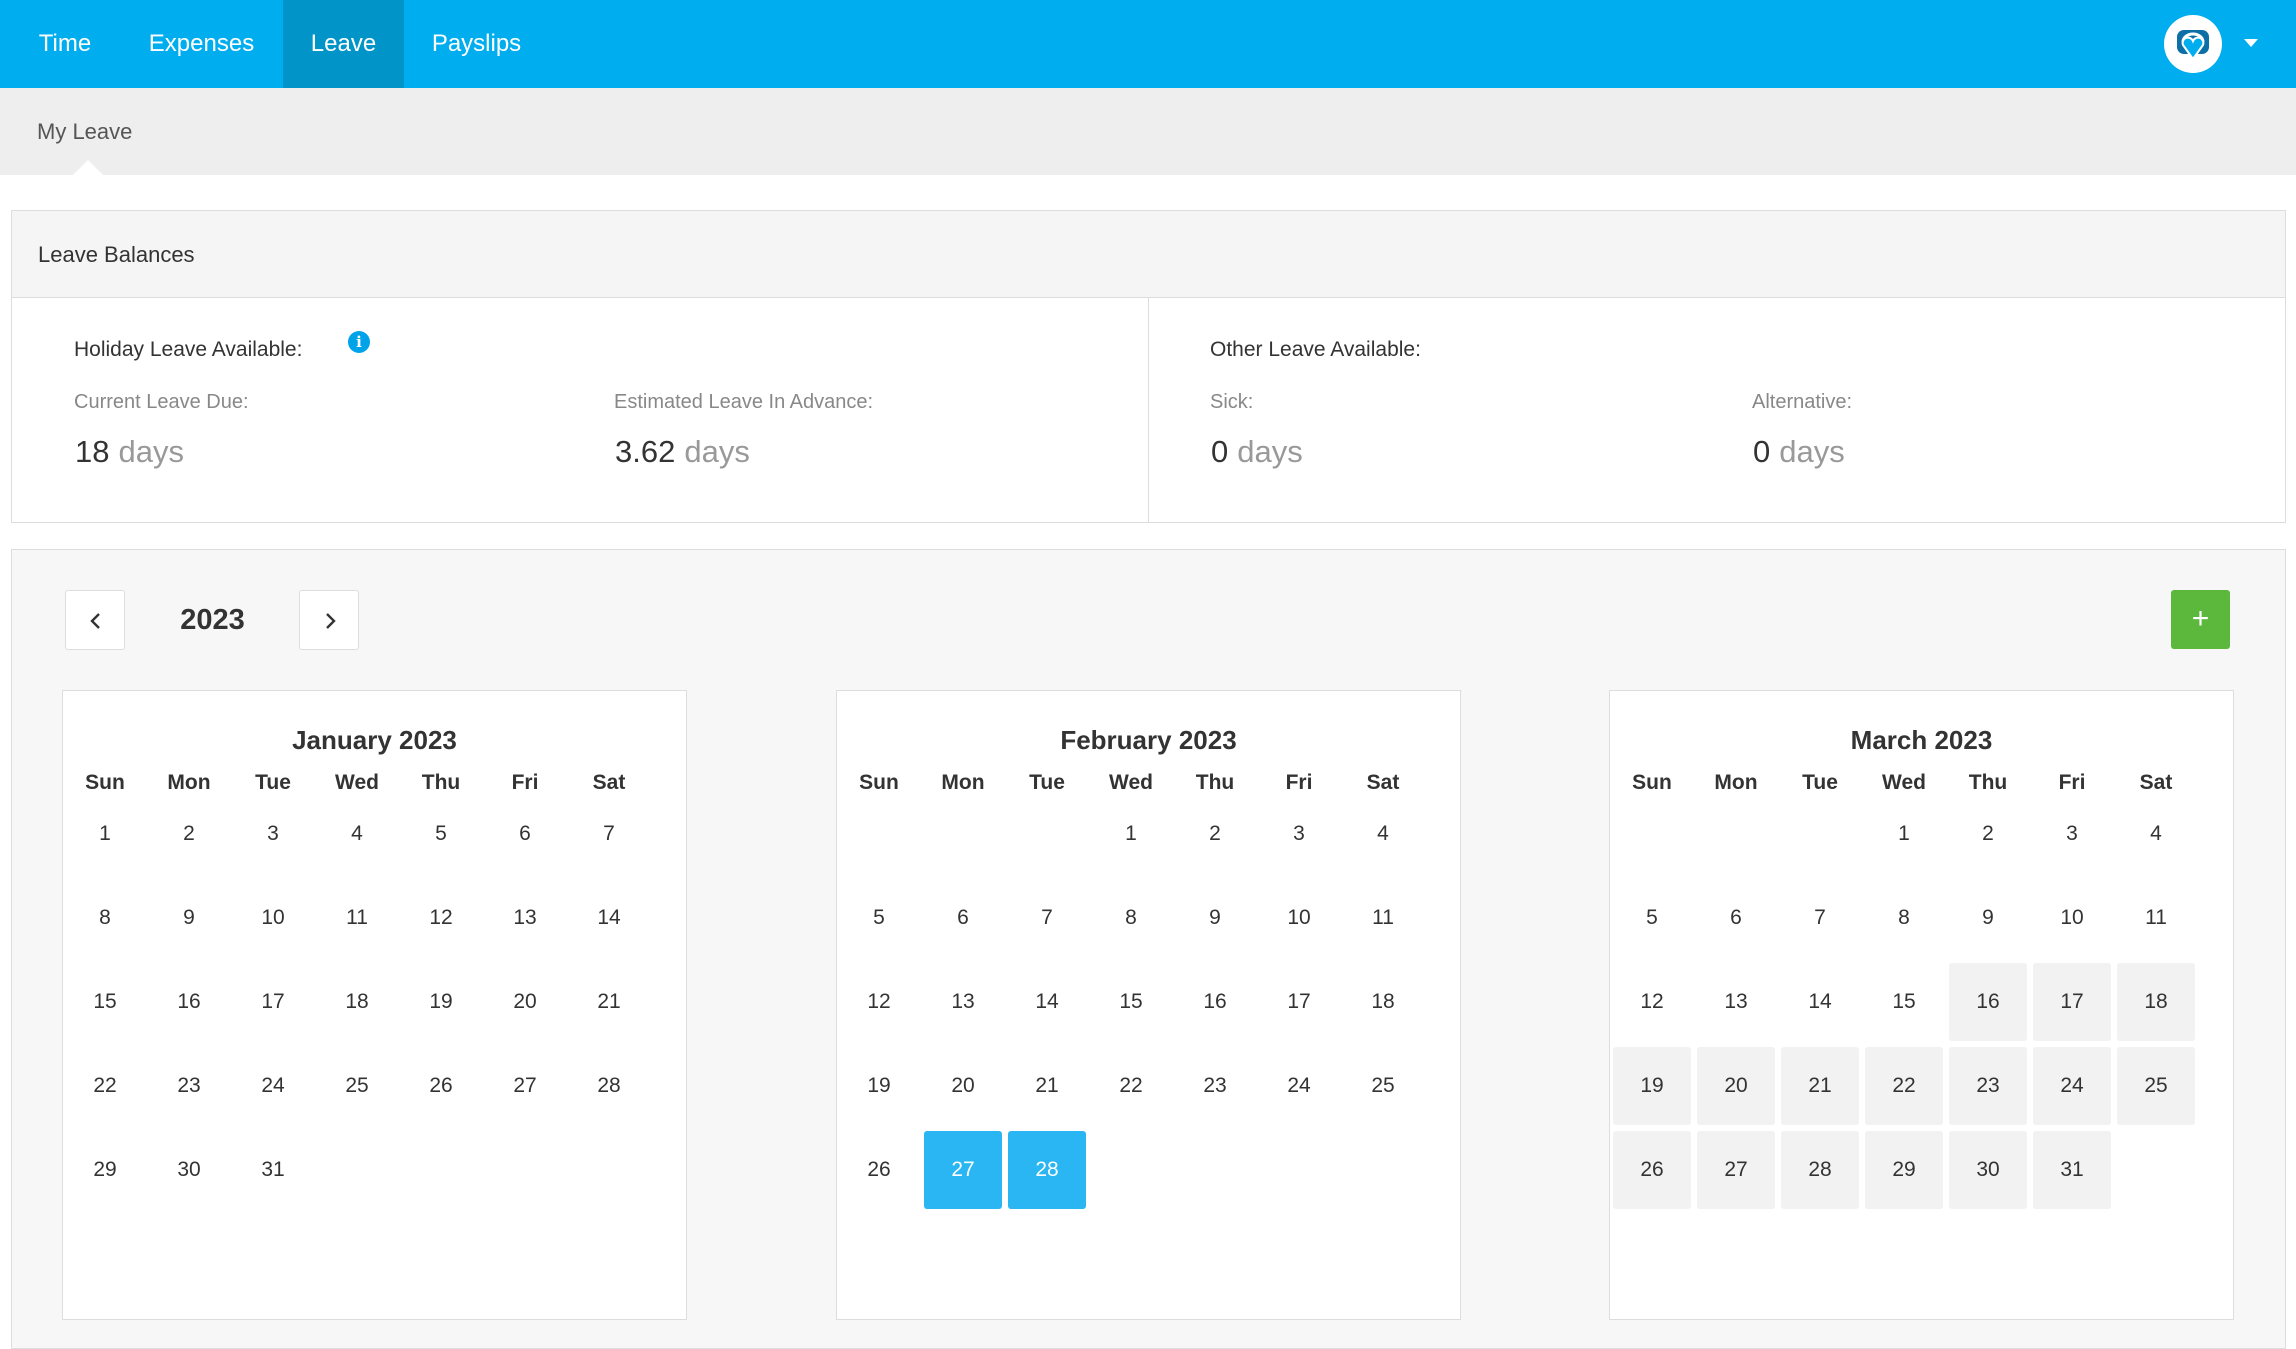 The image size is (2296, 1349). What do you see at coordinates (476, 44) in the screenshot?
I see `nav-tab-payslips: Payslips` at bounding box center [476, 44].